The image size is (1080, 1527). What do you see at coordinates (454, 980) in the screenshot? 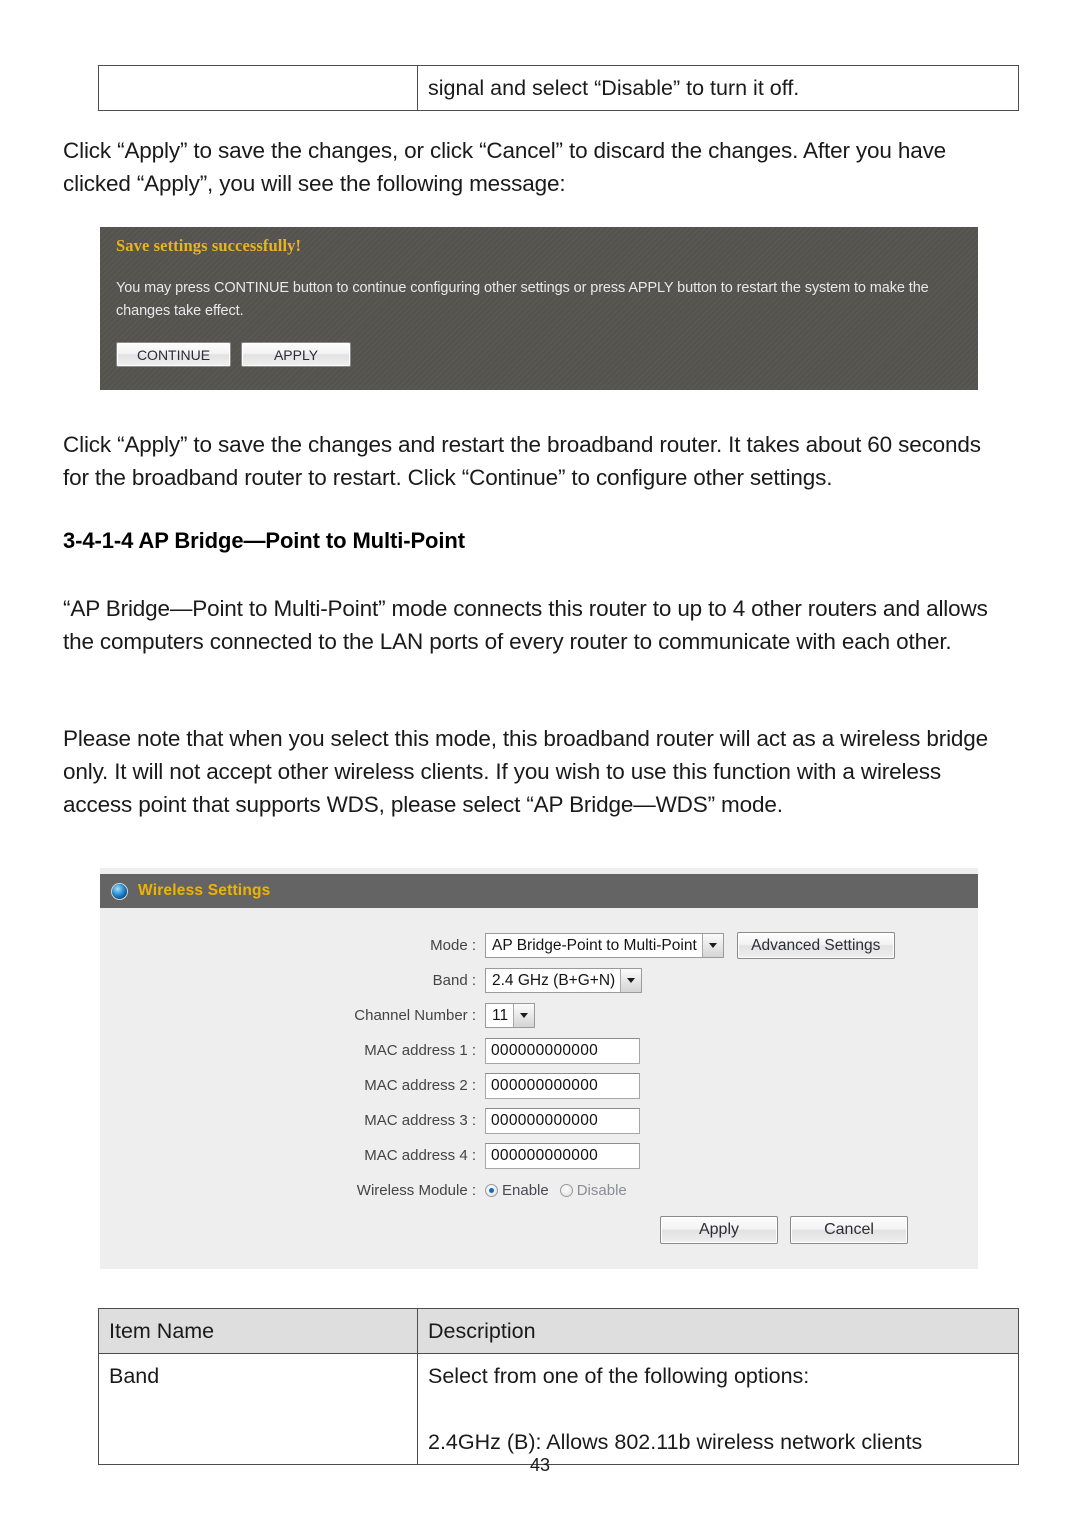
I see `band-label: Band :` at bounding box center [454, 980].